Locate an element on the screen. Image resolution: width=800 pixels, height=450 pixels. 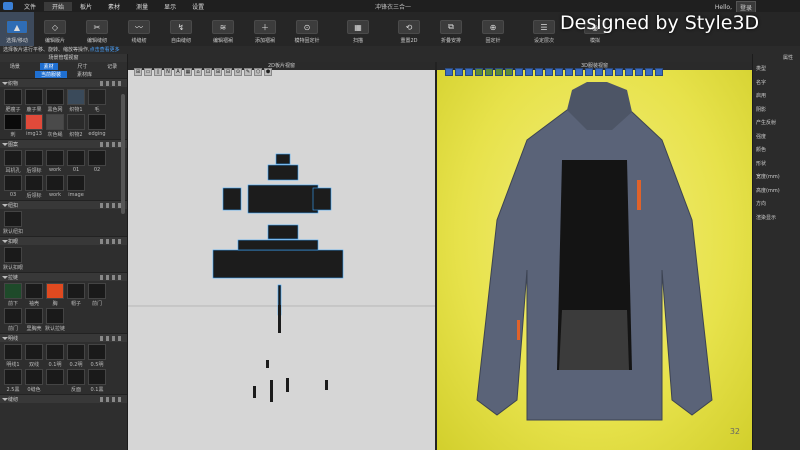
toolbar-button: ✂ 编辑缝纫 is located at coordinates (97, 29).